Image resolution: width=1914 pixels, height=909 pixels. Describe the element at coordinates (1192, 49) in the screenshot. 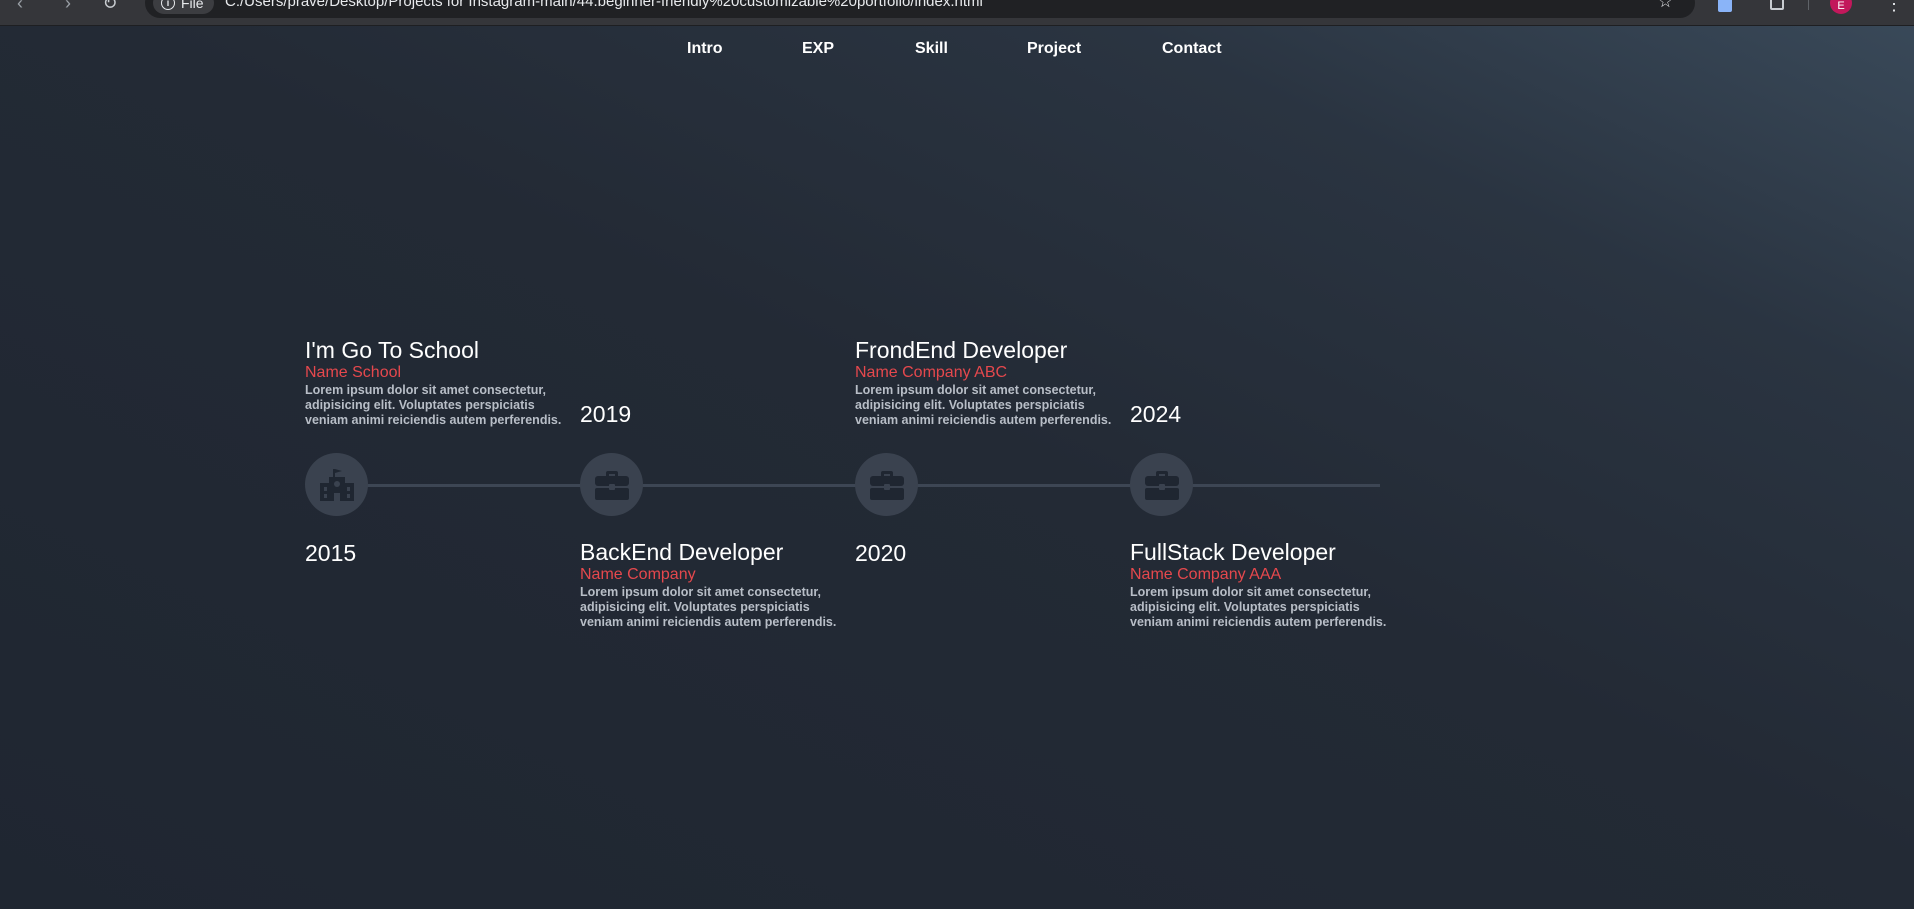

I see `nav-contact: Contact` at that location.